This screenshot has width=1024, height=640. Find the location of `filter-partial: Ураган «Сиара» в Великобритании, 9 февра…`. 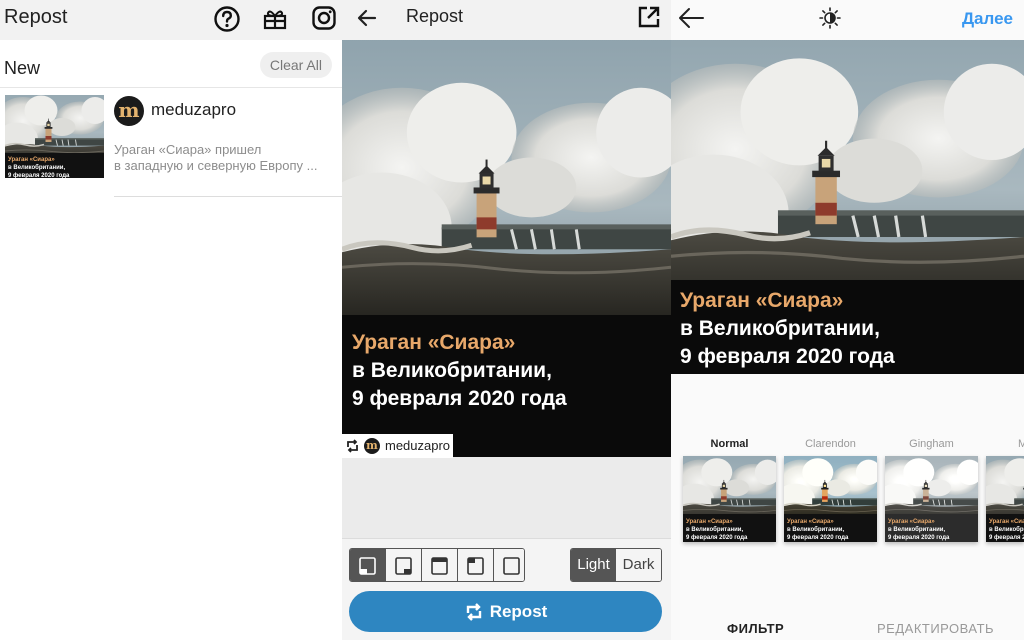

filter-partial: Ураган «Сиара» в Великобритании, 9 февра… is located at coordinates (1005, 499).